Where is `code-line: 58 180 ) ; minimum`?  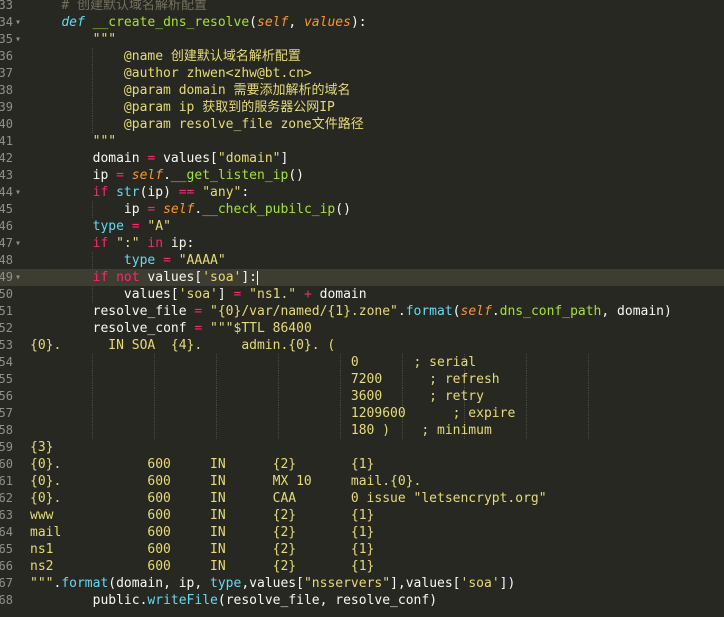 code-line: 58 180 ) ; minimum is located at coordinates (362, 430).